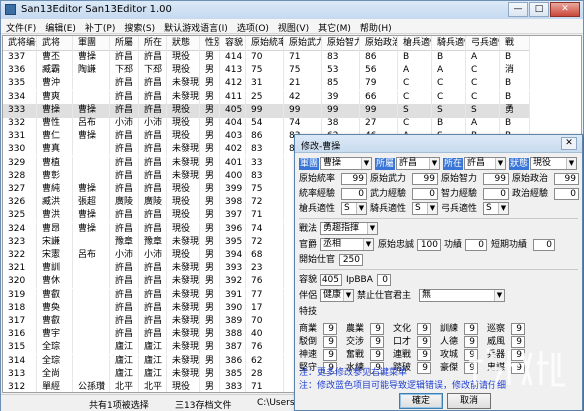  What do you see at coordinates (355, 355) in the screenshot?
I see `skill-label: 奮戰` at bounding box center [355, 355].